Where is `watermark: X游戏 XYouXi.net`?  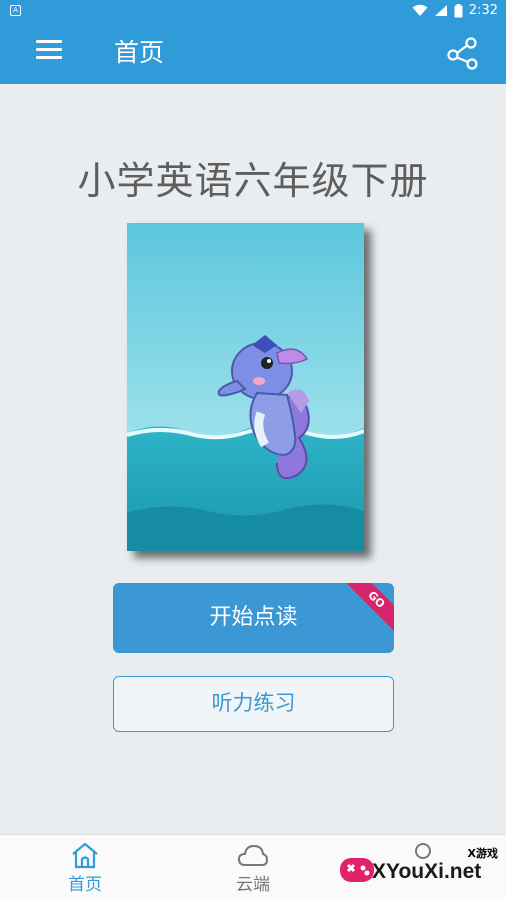
watermark: X游戏 XYouXi.net is located at coordinates (421, 869).